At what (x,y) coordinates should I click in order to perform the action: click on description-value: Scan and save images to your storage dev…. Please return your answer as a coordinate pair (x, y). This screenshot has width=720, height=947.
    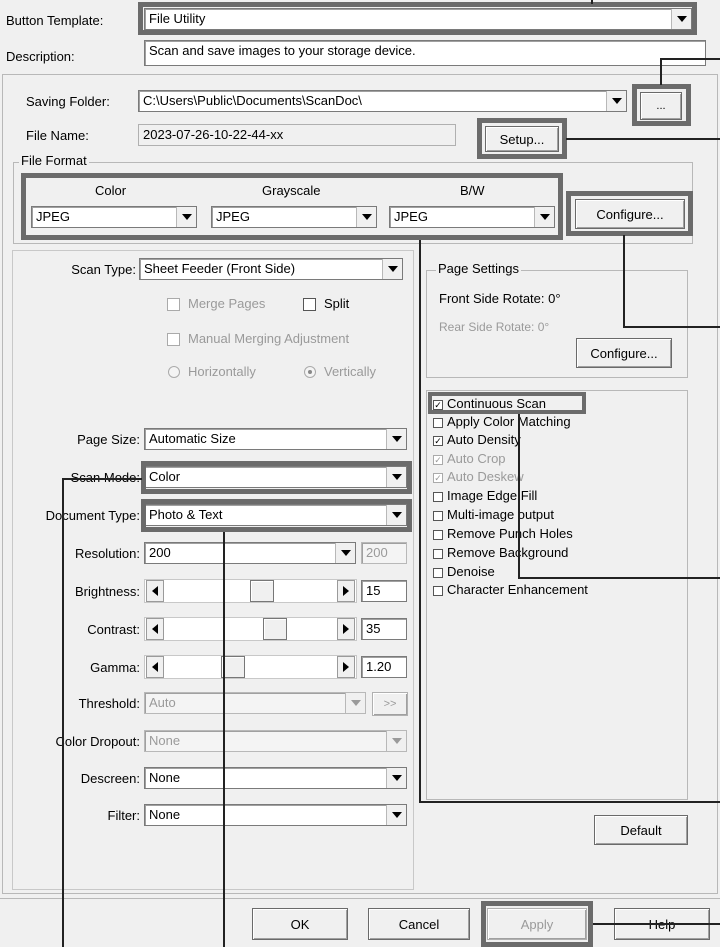
    Looking at the image, I should click on (282, 50).